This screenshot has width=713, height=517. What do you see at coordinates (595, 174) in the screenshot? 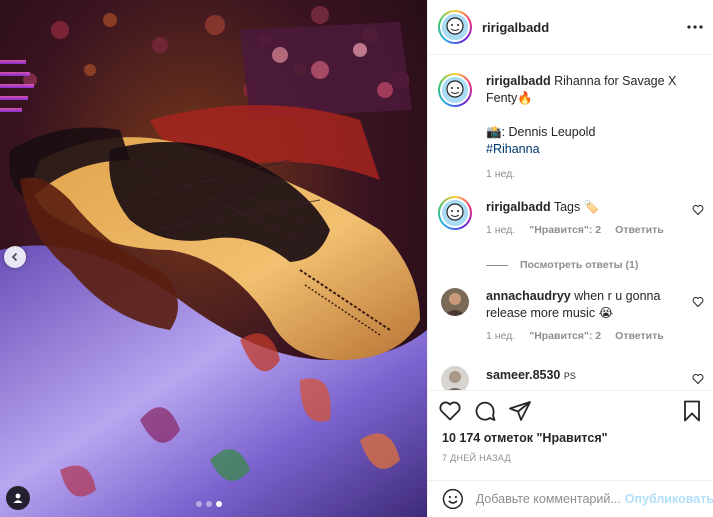
I see `caption-meta: 1 нед.` at bounding box center [595, 174].